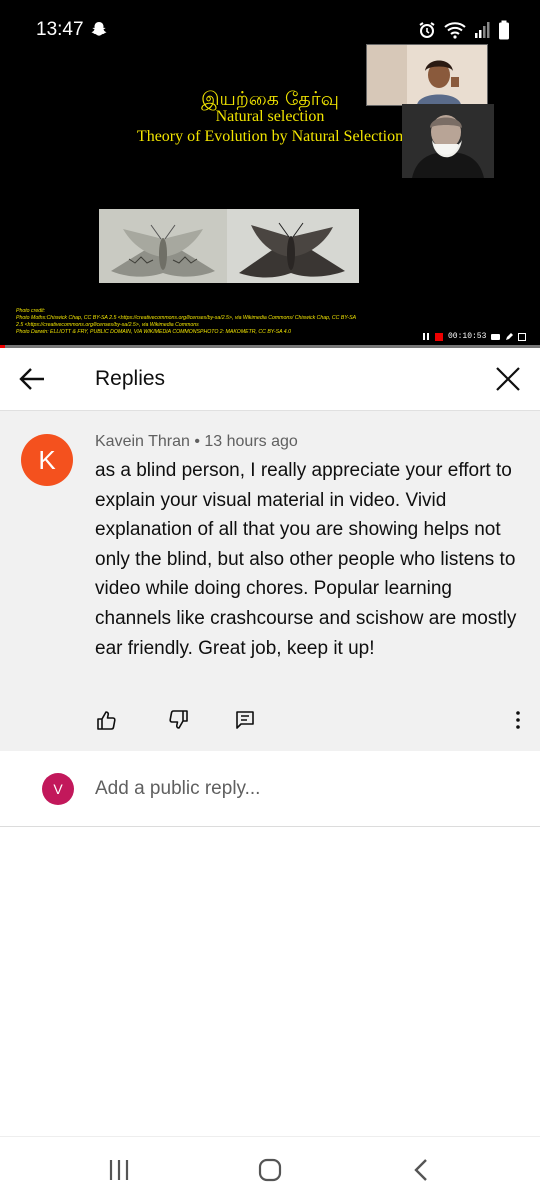 The image size is (540, 1201). What do you see at coordinates (229, 246) in the screenshot?
I see `peppered-moths-image` at bounding box center [229, 246].